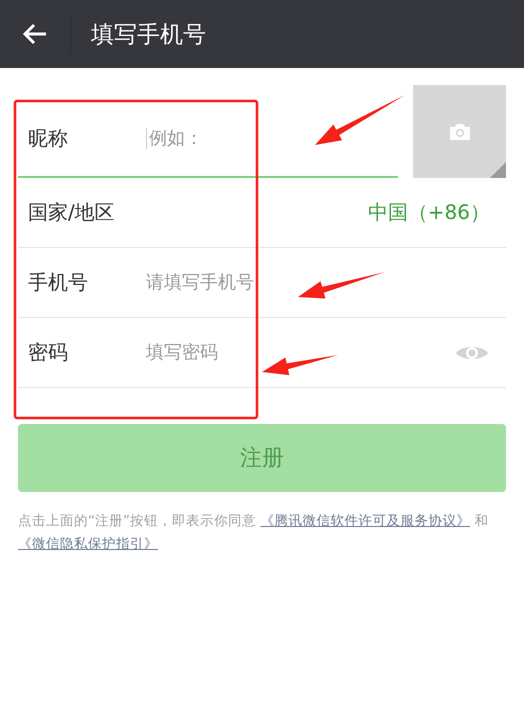 Image resolution: width=524 pixels, height=705 pixels. I want to click on camera-icon, so click(460, 132).